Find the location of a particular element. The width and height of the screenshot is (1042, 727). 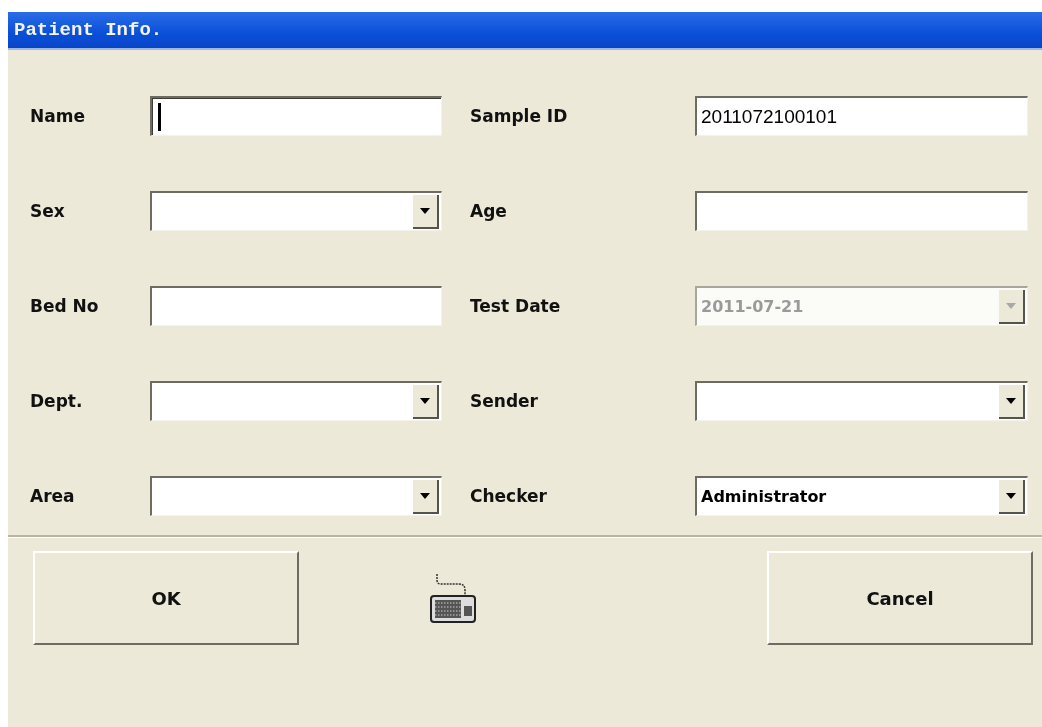

input-field: 2011072100101 is located at coordinates (861, 116).